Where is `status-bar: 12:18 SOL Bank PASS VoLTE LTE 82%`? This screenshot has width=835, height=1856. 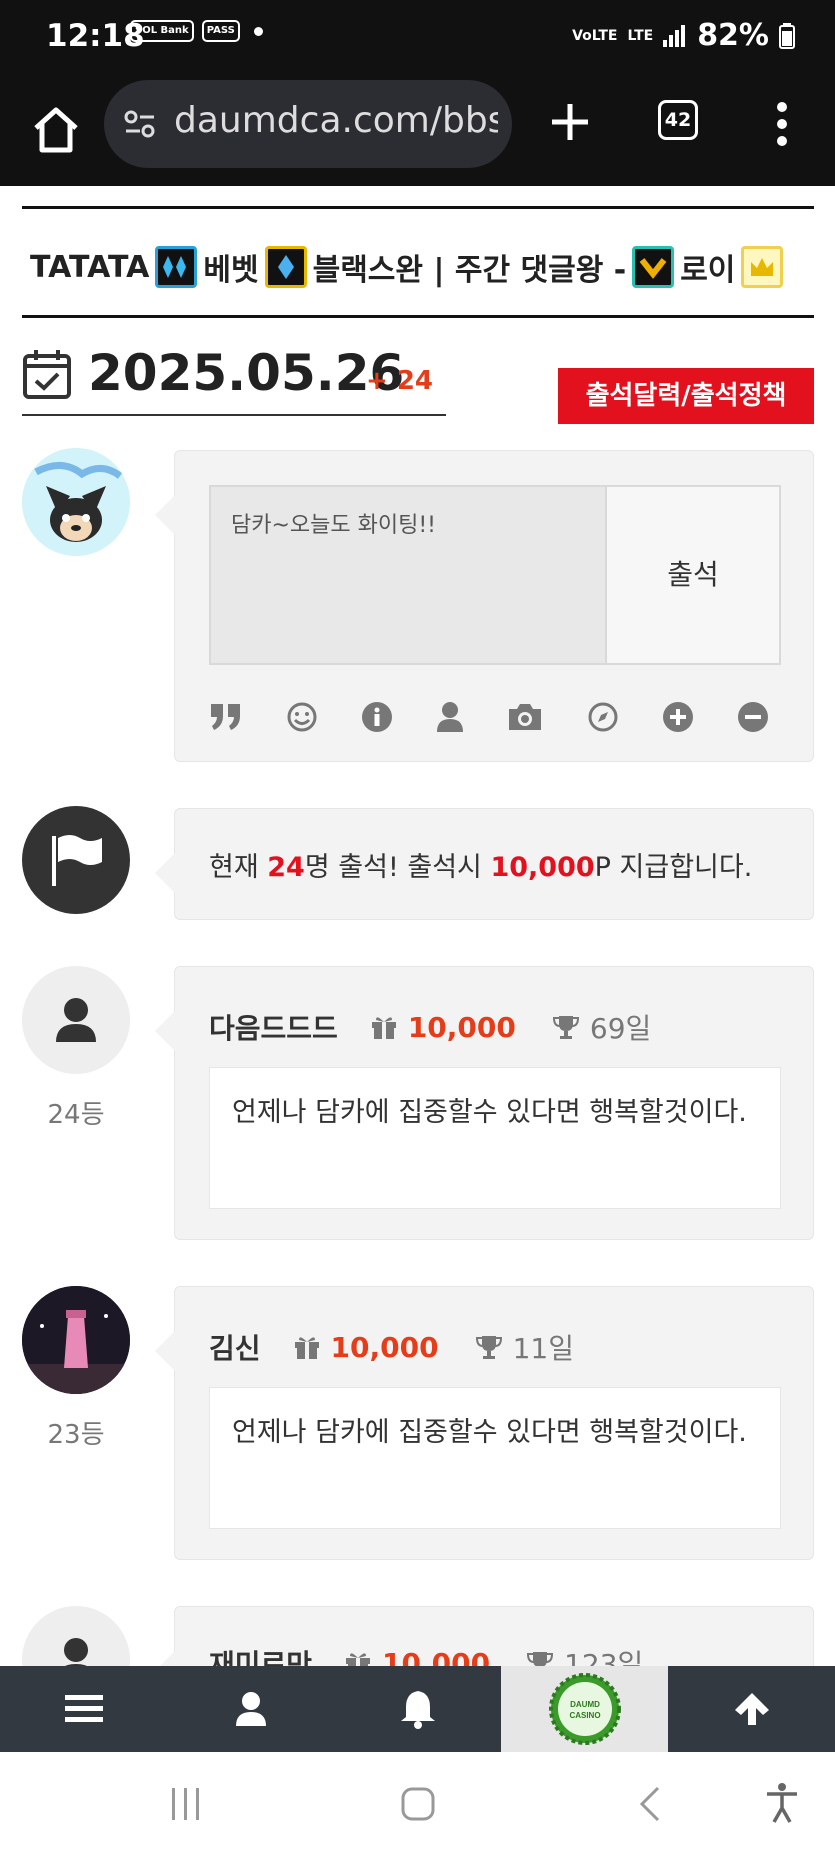
status-bar: 12:18 SOL Bank PASS VoLTE LTE 82% is located at coordinates (417, 40).